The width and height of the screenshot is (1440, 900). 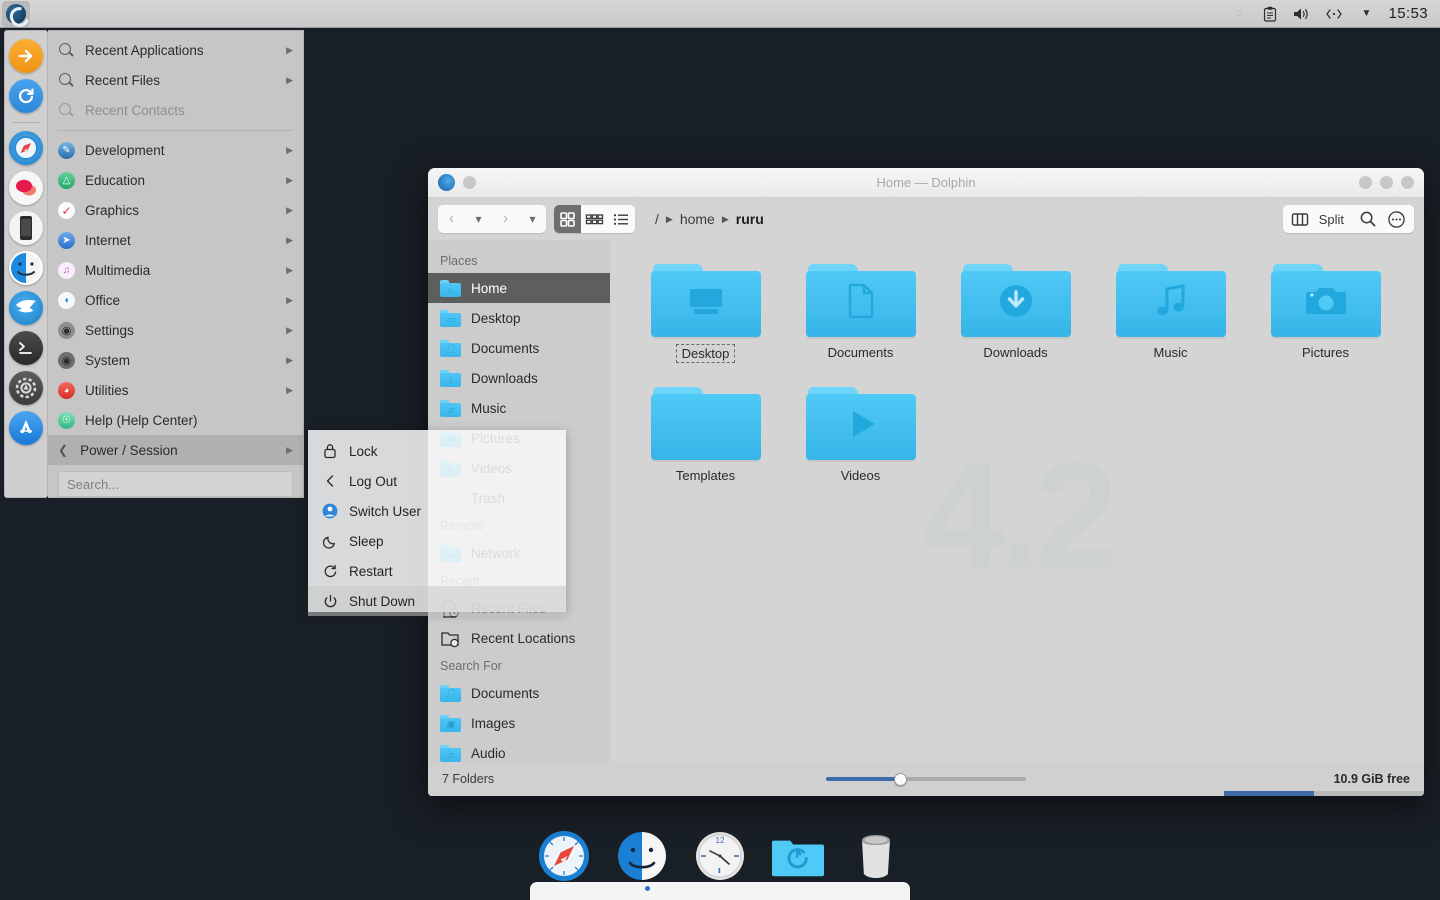 I want to click on menu-item-internet: ➤ Internet ▶, so click(x=175, y=241).